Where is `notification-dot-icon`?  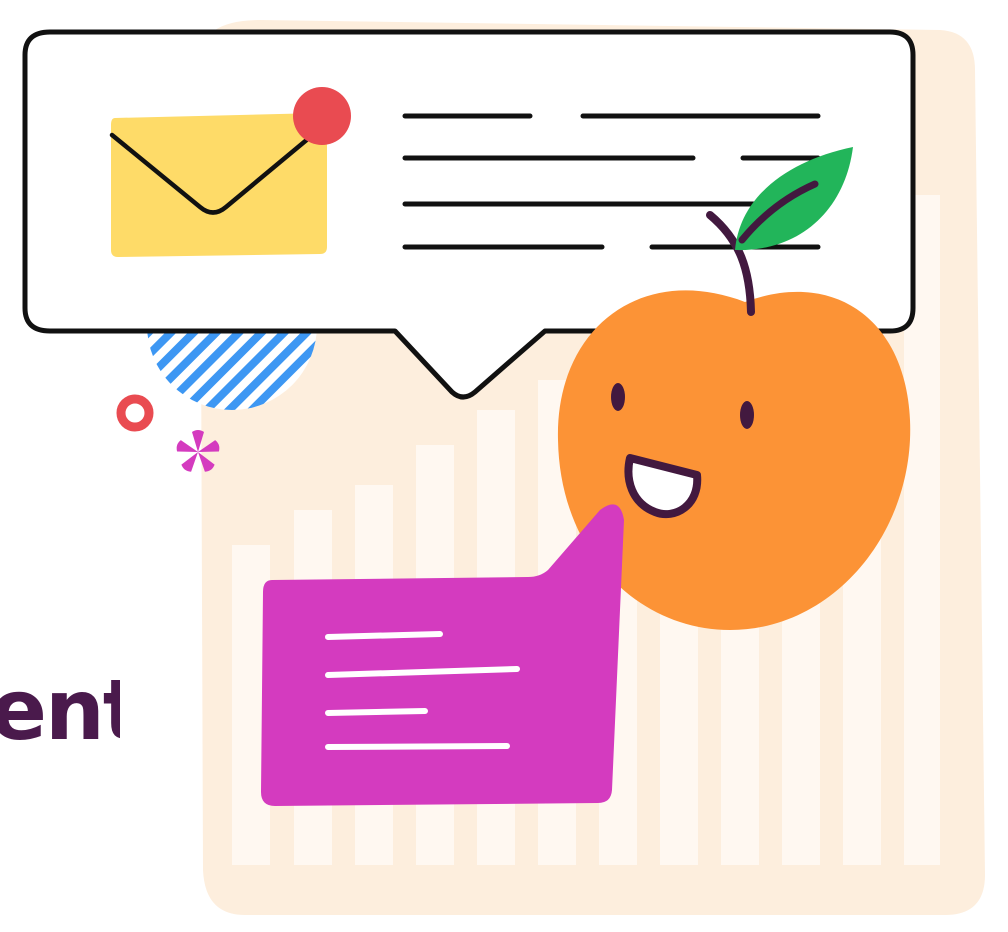 notification-dot-icon is located at coordinates (322, 116).